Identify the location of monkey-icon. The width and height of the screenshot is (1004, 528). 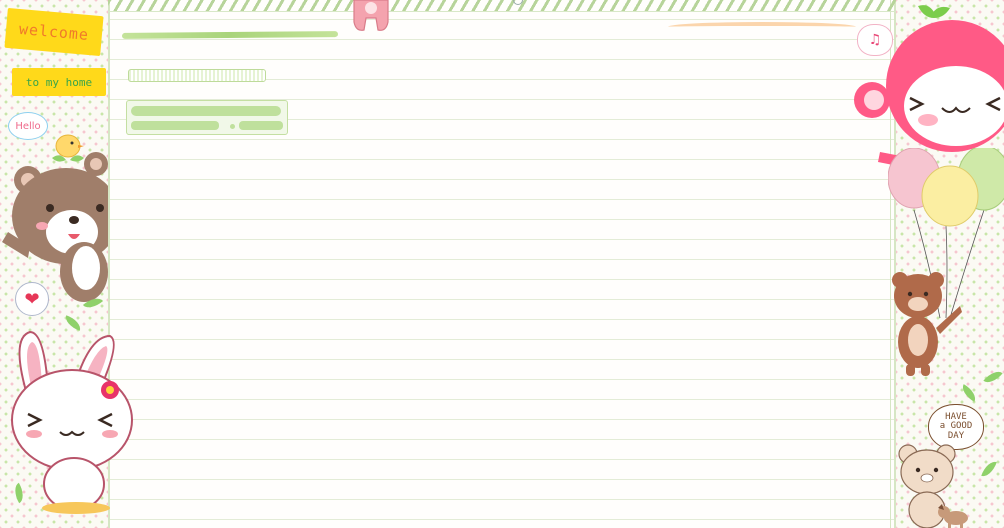
(929, 86).